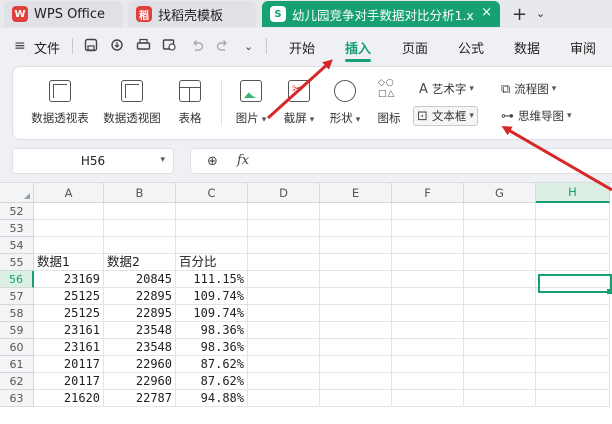 Image resolution: width=612 pixels, height=424 pixels. Describe the element at coordinates (17, 245) in the screenshot. I see `row-header-54: 54` at that location.